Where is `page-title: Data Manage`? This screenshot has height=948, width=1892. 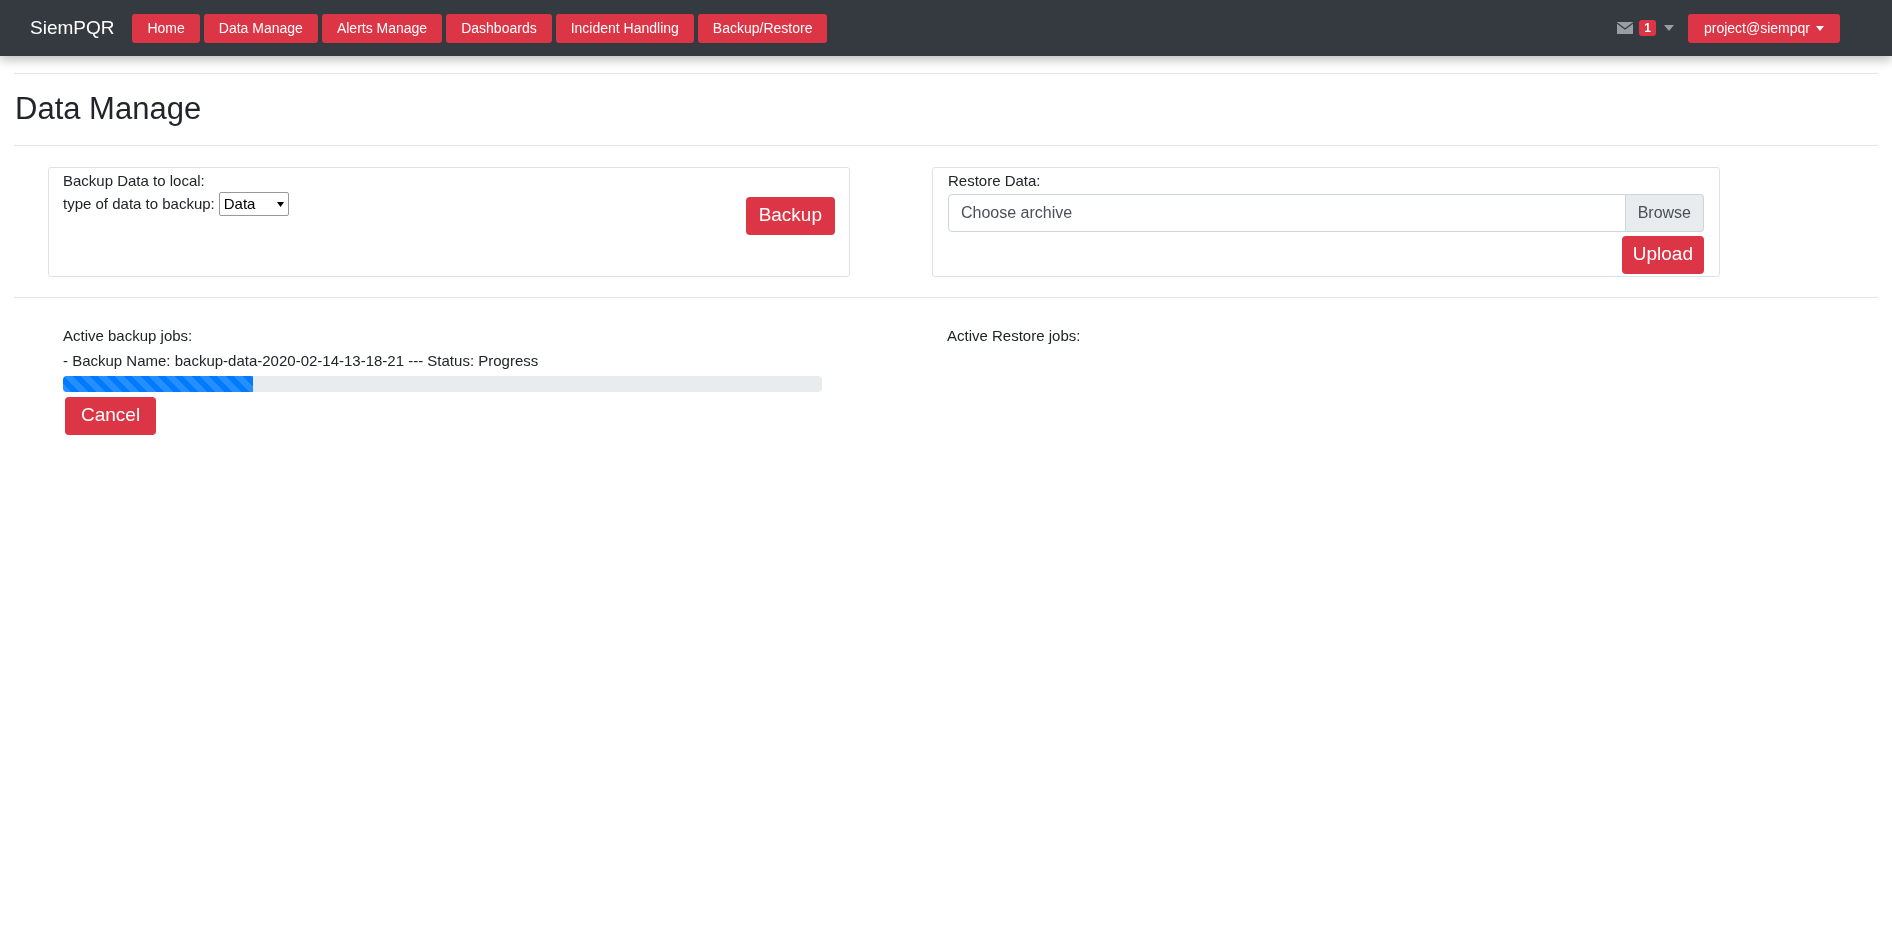
page-title: Data Manage is located at coordinates (109, 109).